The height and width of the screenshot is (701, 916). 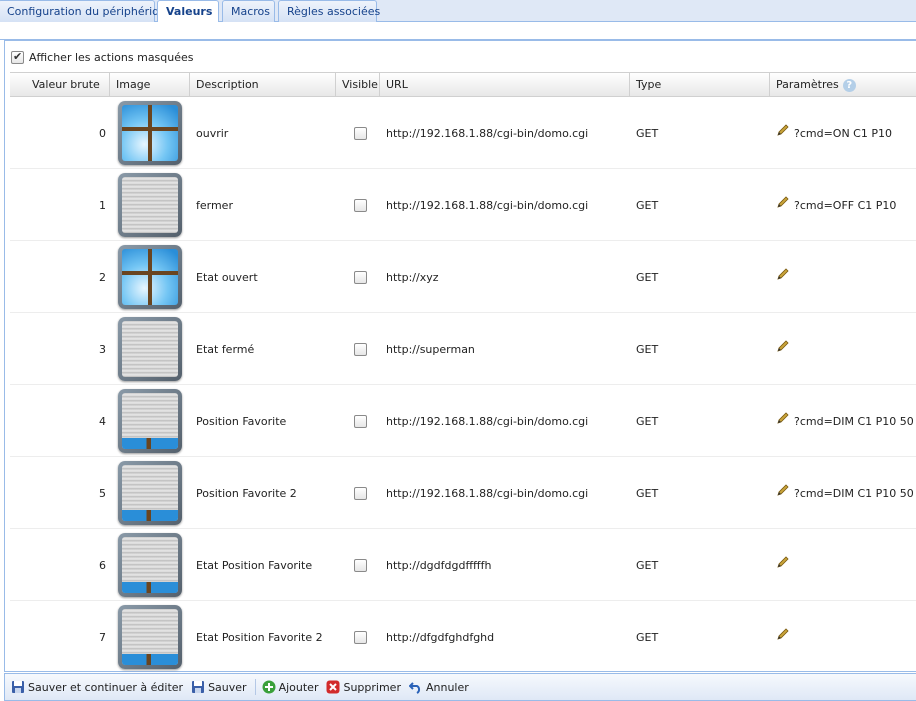 I want to click on save-button: Sauver, so click(x=219, y=687).